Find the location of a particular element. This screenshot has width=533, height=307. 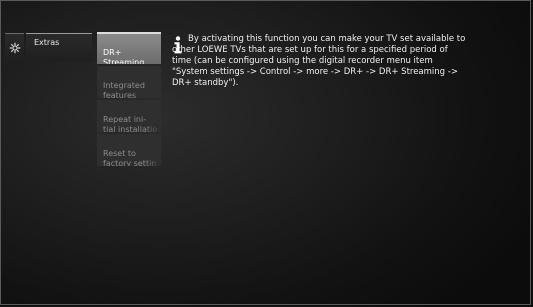

submenu-item-integrated-features: Integrated features is located at coordinates (129, 82).